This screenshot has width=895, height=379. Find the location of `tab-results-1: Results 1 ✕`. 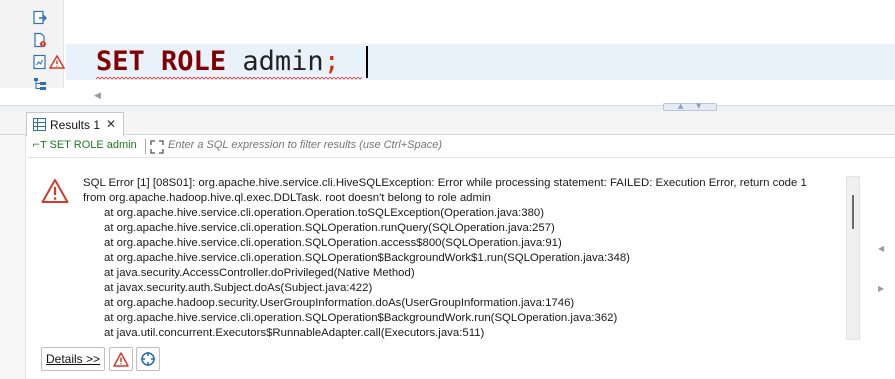

tab-results-1: Results 1 ✕ is located at coordinates (75, 124).